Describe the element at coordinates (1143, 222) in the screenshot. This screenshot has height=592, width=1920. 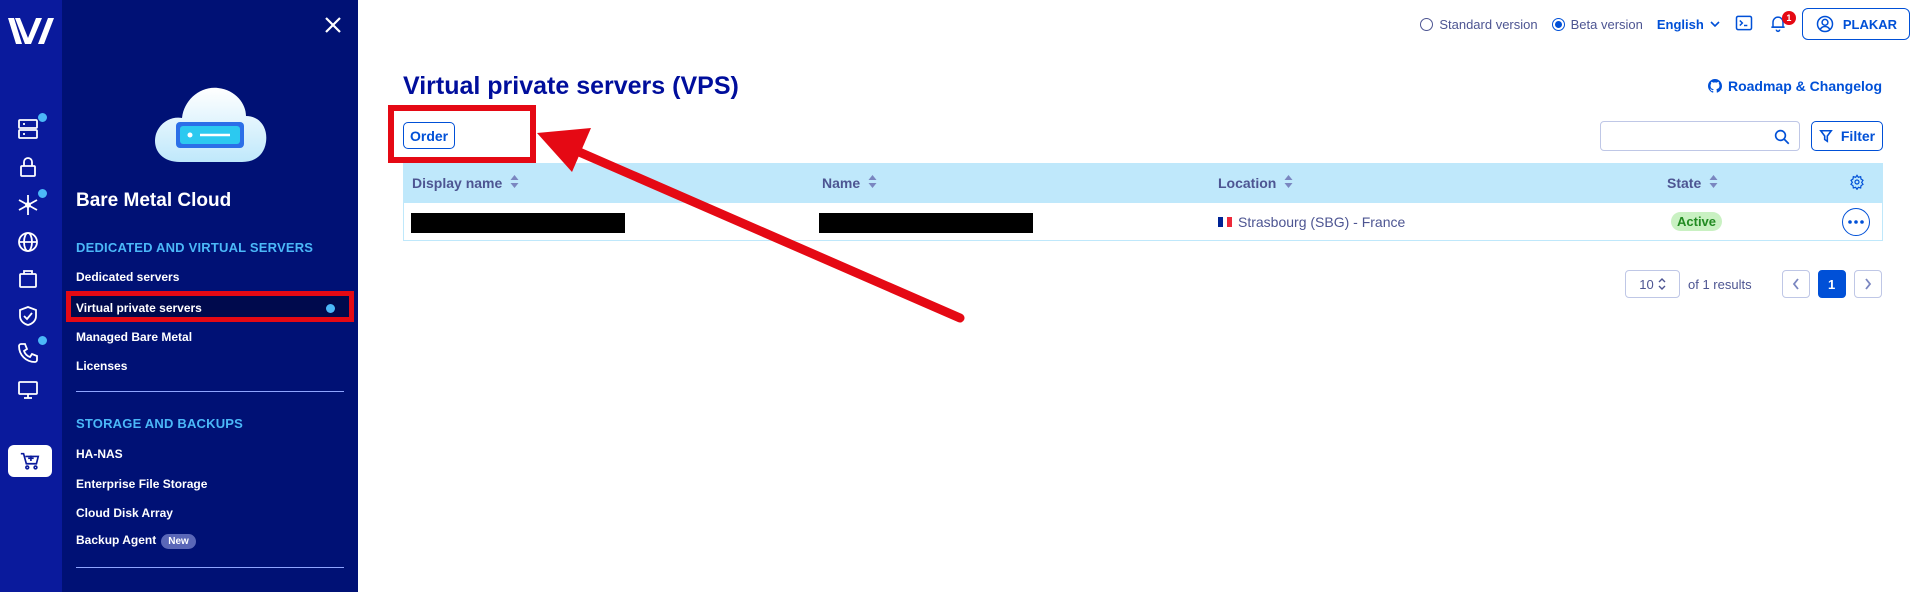
I see `table-row: Strasbourg (SBG) - France Active` at that location.